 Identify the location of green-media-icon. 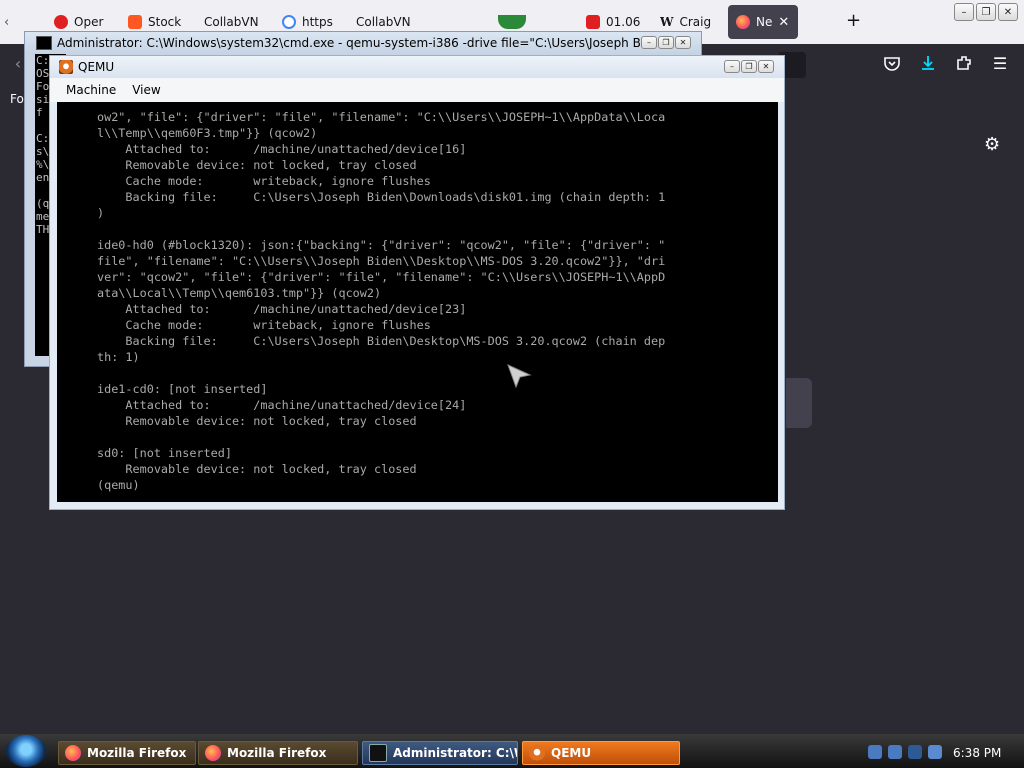
(512, 22).